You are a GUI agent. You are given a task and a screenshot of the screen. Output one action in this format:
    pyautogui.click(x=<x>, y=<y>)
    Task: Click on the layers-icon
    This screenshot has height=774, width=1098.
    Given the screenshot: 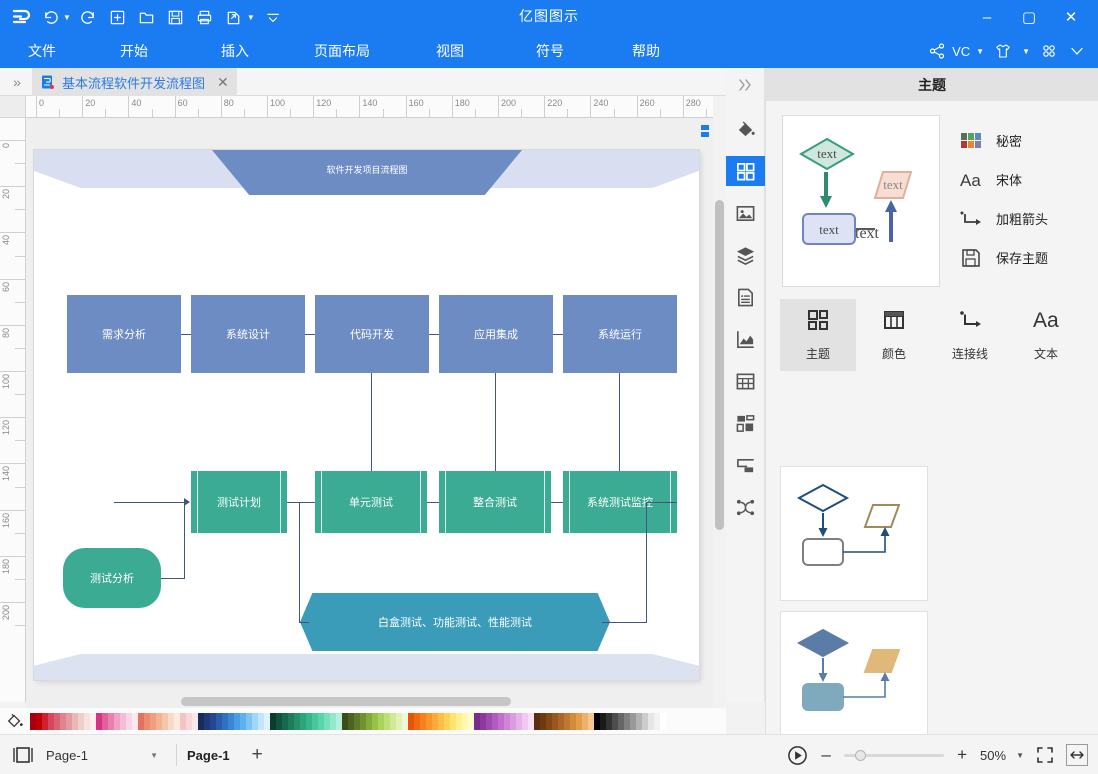 What is the action you would take?
    pyautogui.click(x=745, y=255)
    